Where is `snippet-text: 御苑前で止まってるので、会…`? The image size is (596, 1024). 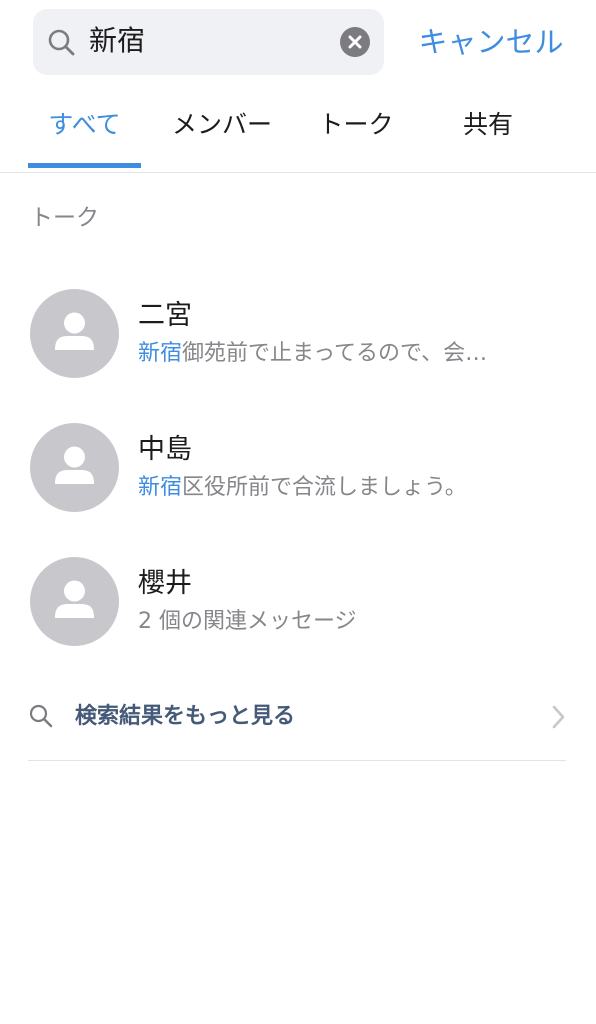 snippet-text: 御苑前で止まってるので、会… is located at coordinates (335, 353).